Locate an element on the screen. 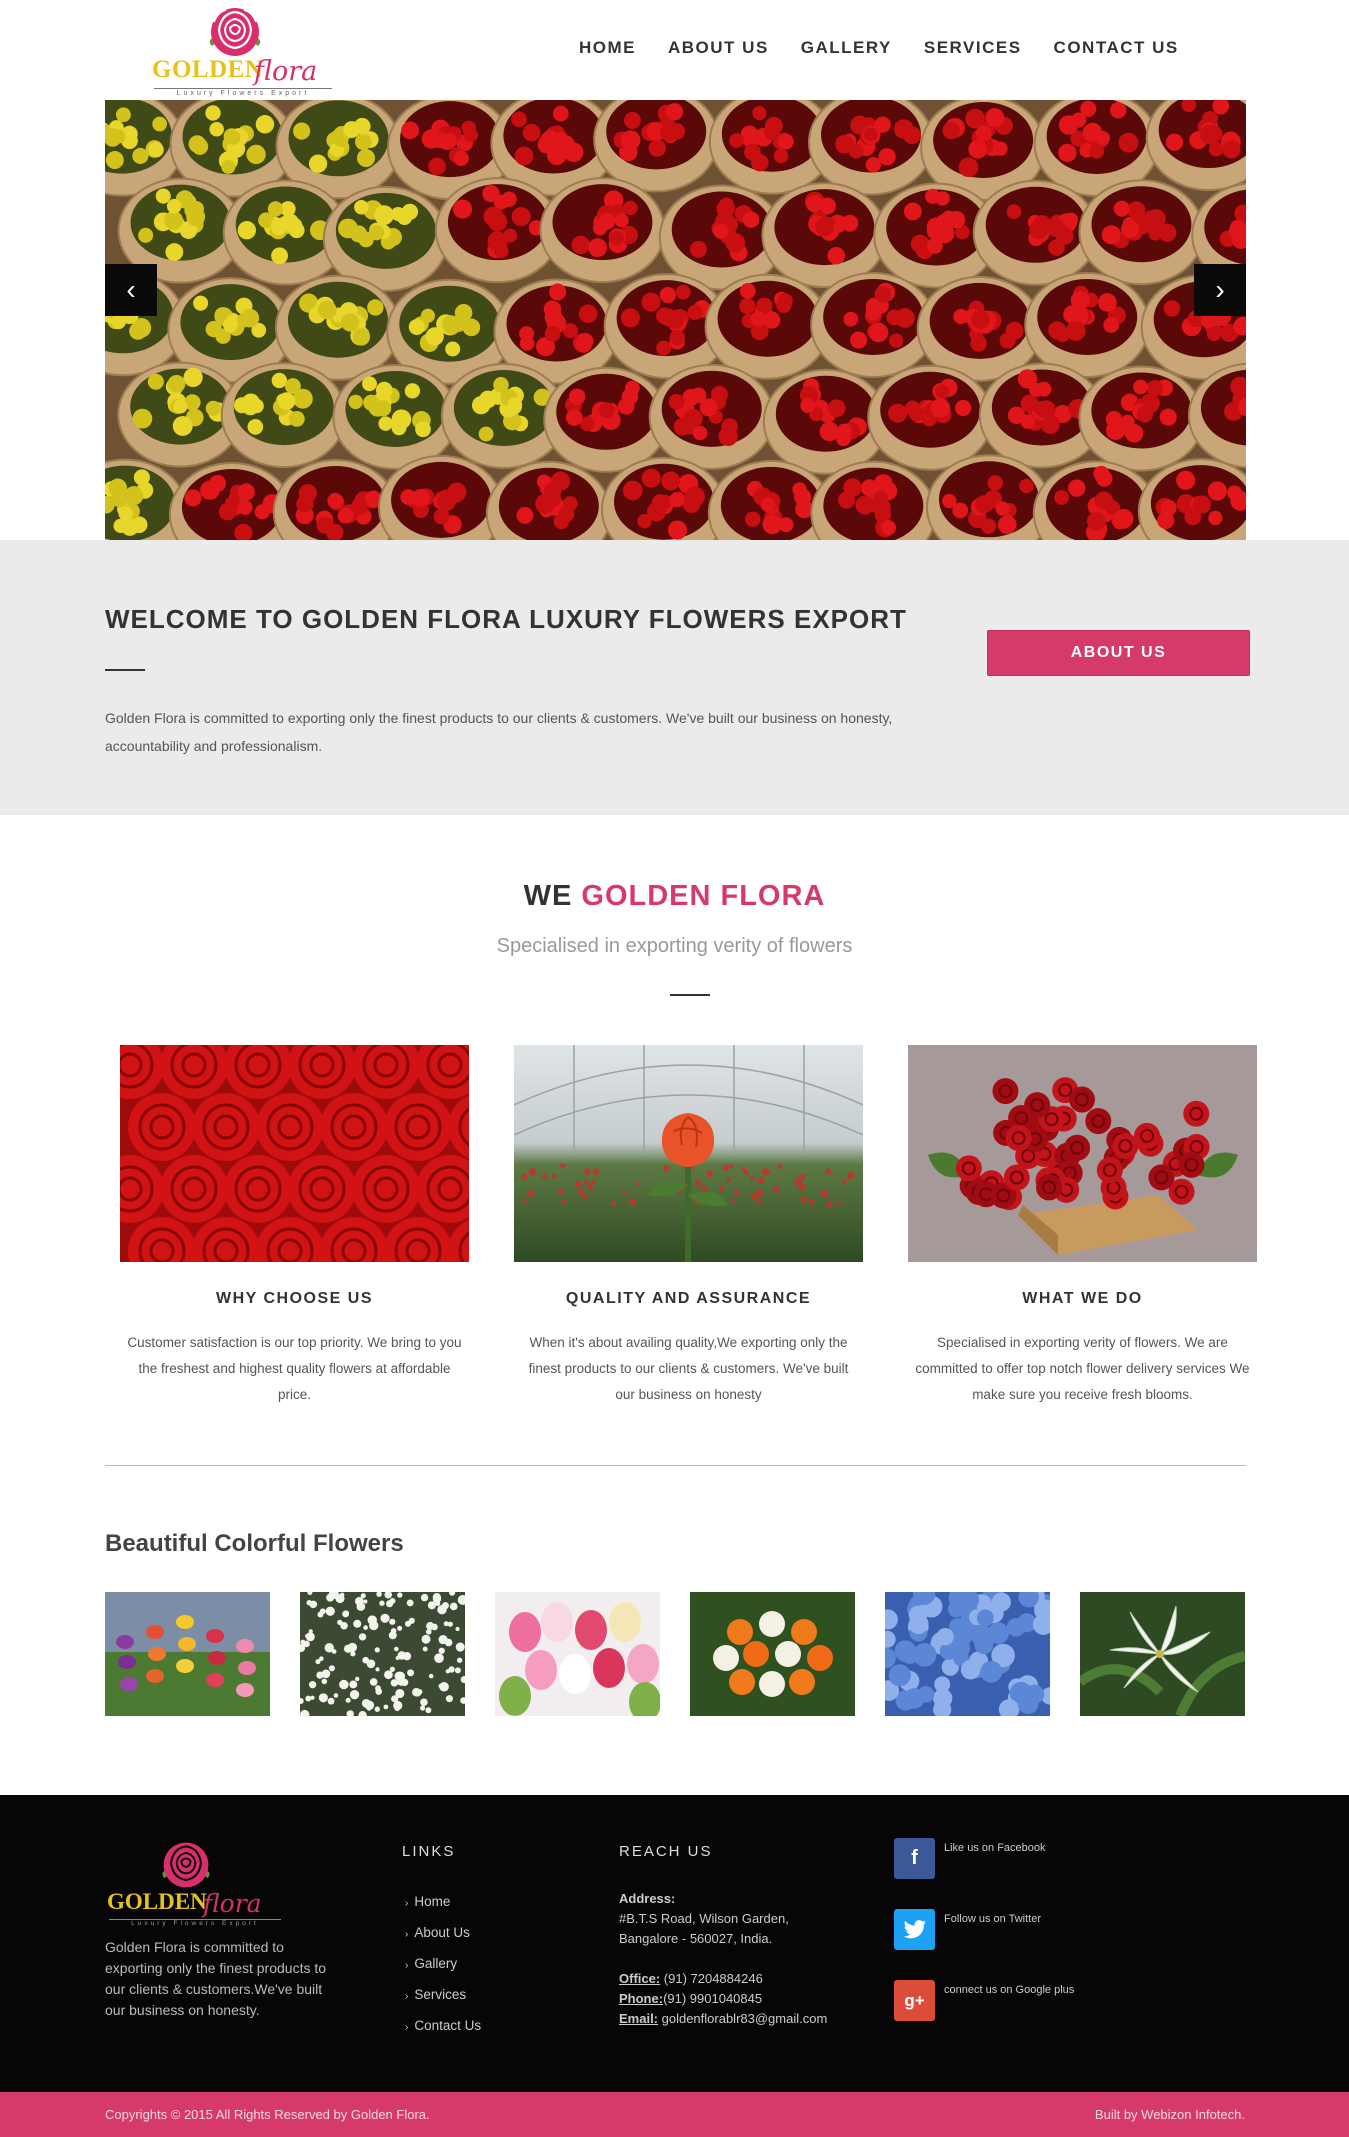  footer-logo: GOLDEN flora Luxury Flowers Export is located at coordinates (196, 1882).